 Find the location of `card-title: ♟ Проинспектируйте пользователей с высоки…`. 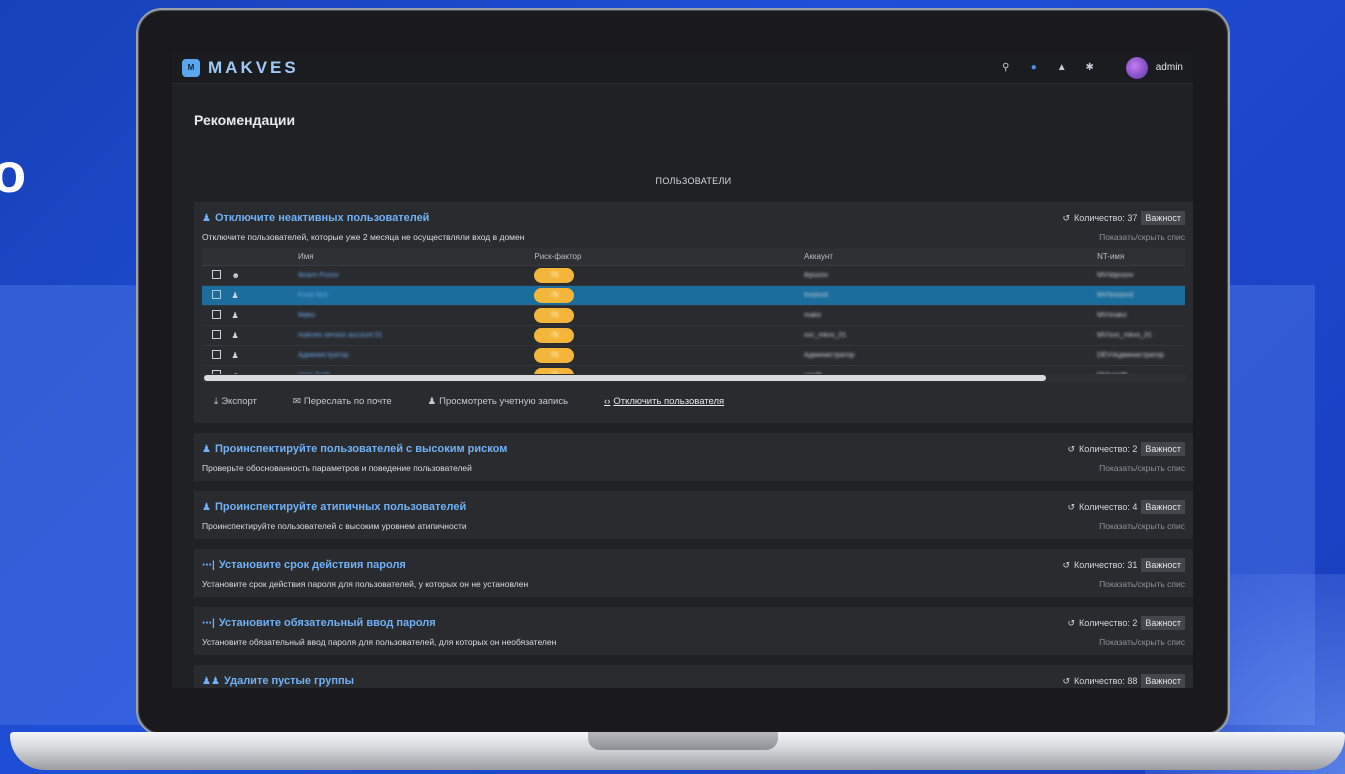

card-title: ♟ Проинспектируйте пользователей с высоки… is located at coordinates (354, 449).